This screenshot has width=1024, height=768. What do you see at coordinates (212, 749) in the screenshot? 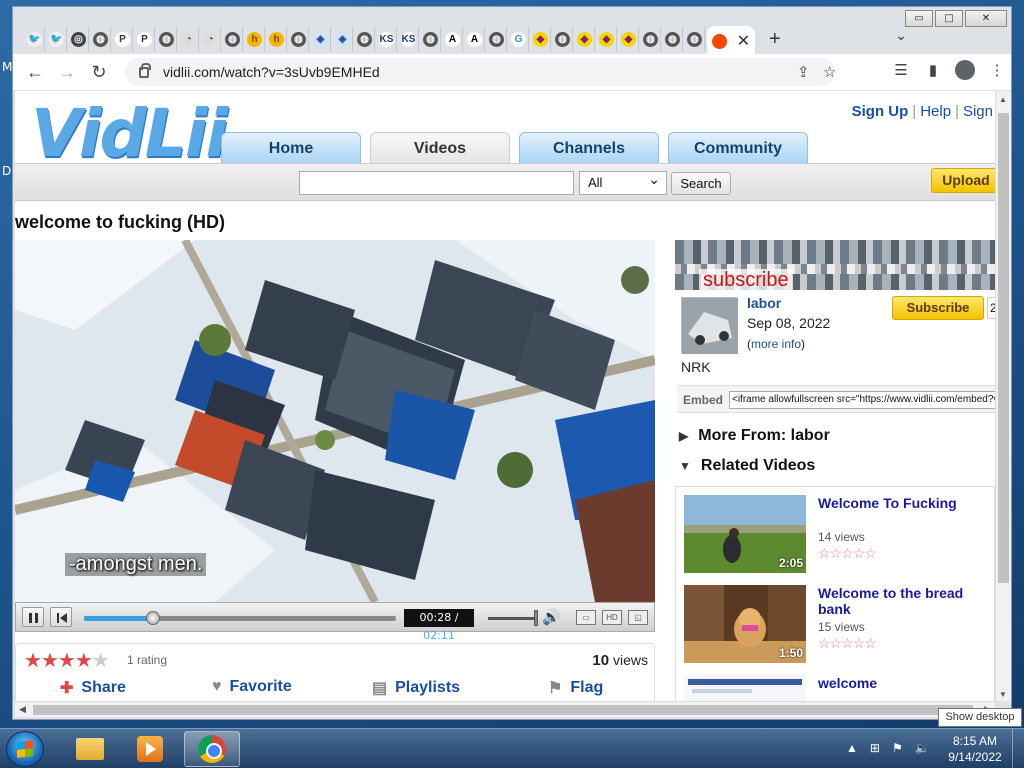
I see `taskbar-chrome` at bounding box center [212, 749].